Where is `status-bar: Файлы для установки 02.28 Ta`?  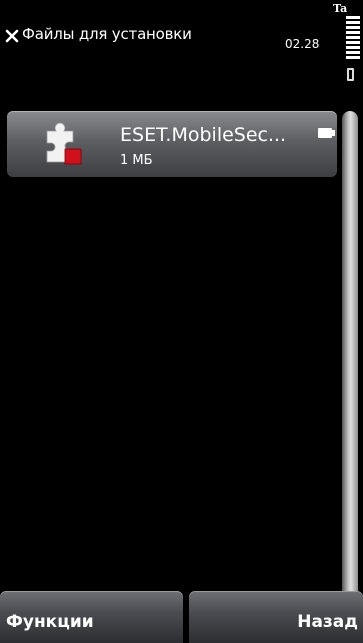
status-bar: Файлы для установки 02.28 Ta is located at coordinates (181, 46).